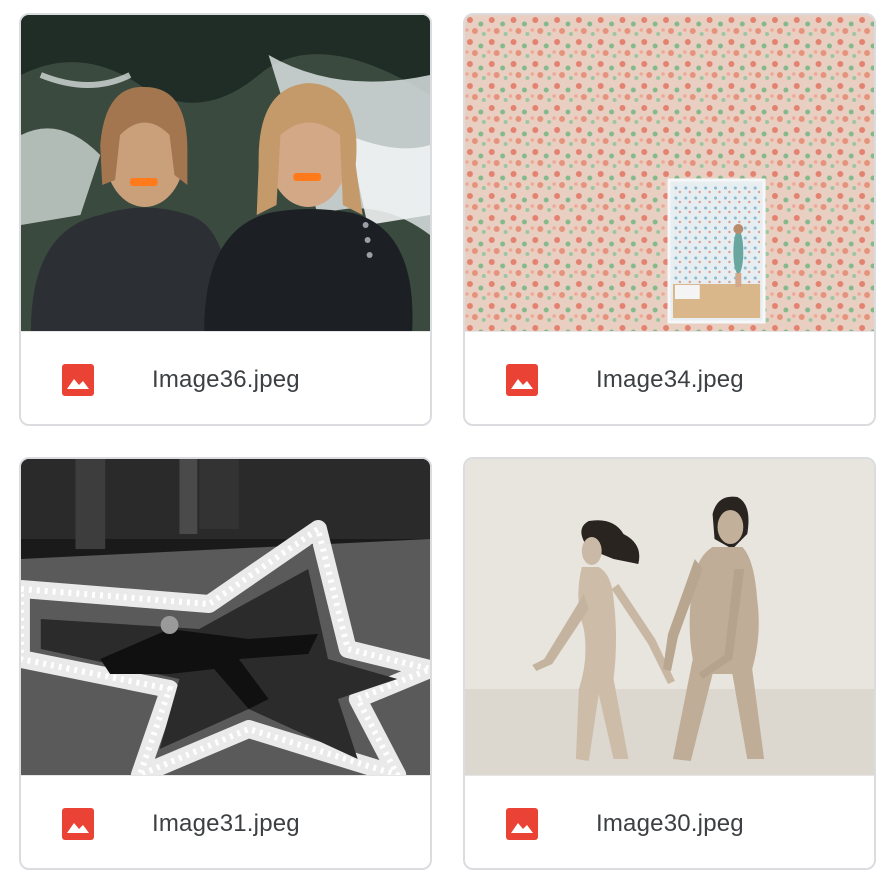  I want to click on file-name: Image34.jpeg, so click(670, 379).